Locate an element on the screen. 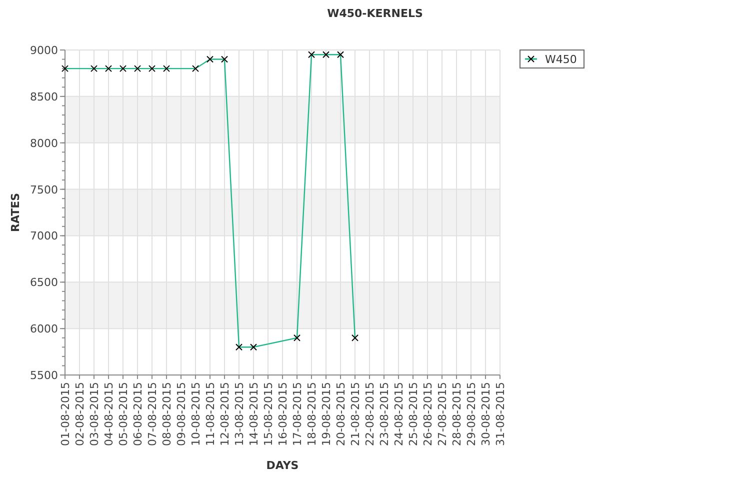 Image resolution: width=750 pixels, height=500 pixels. x-tick-label: 30-08-2015 is located at coordinates (486, 414).